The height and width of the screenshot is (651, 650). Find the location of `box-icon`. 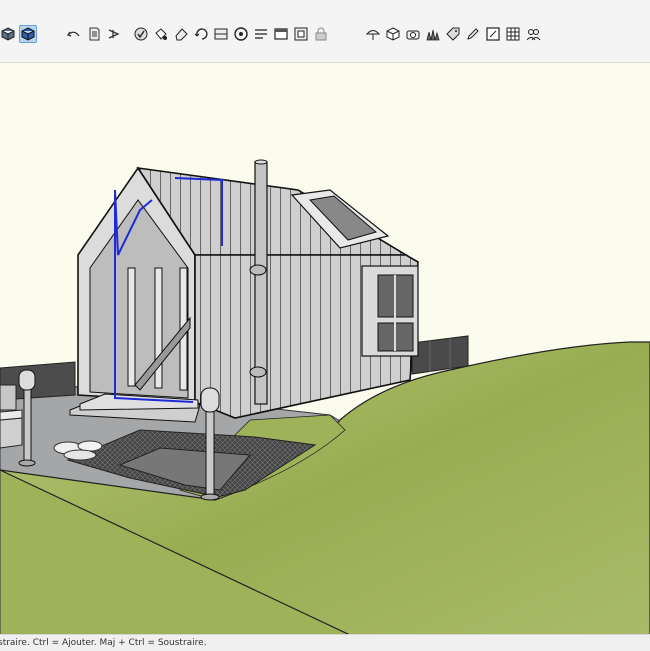

box-icon is located at coordinates (393, 34).